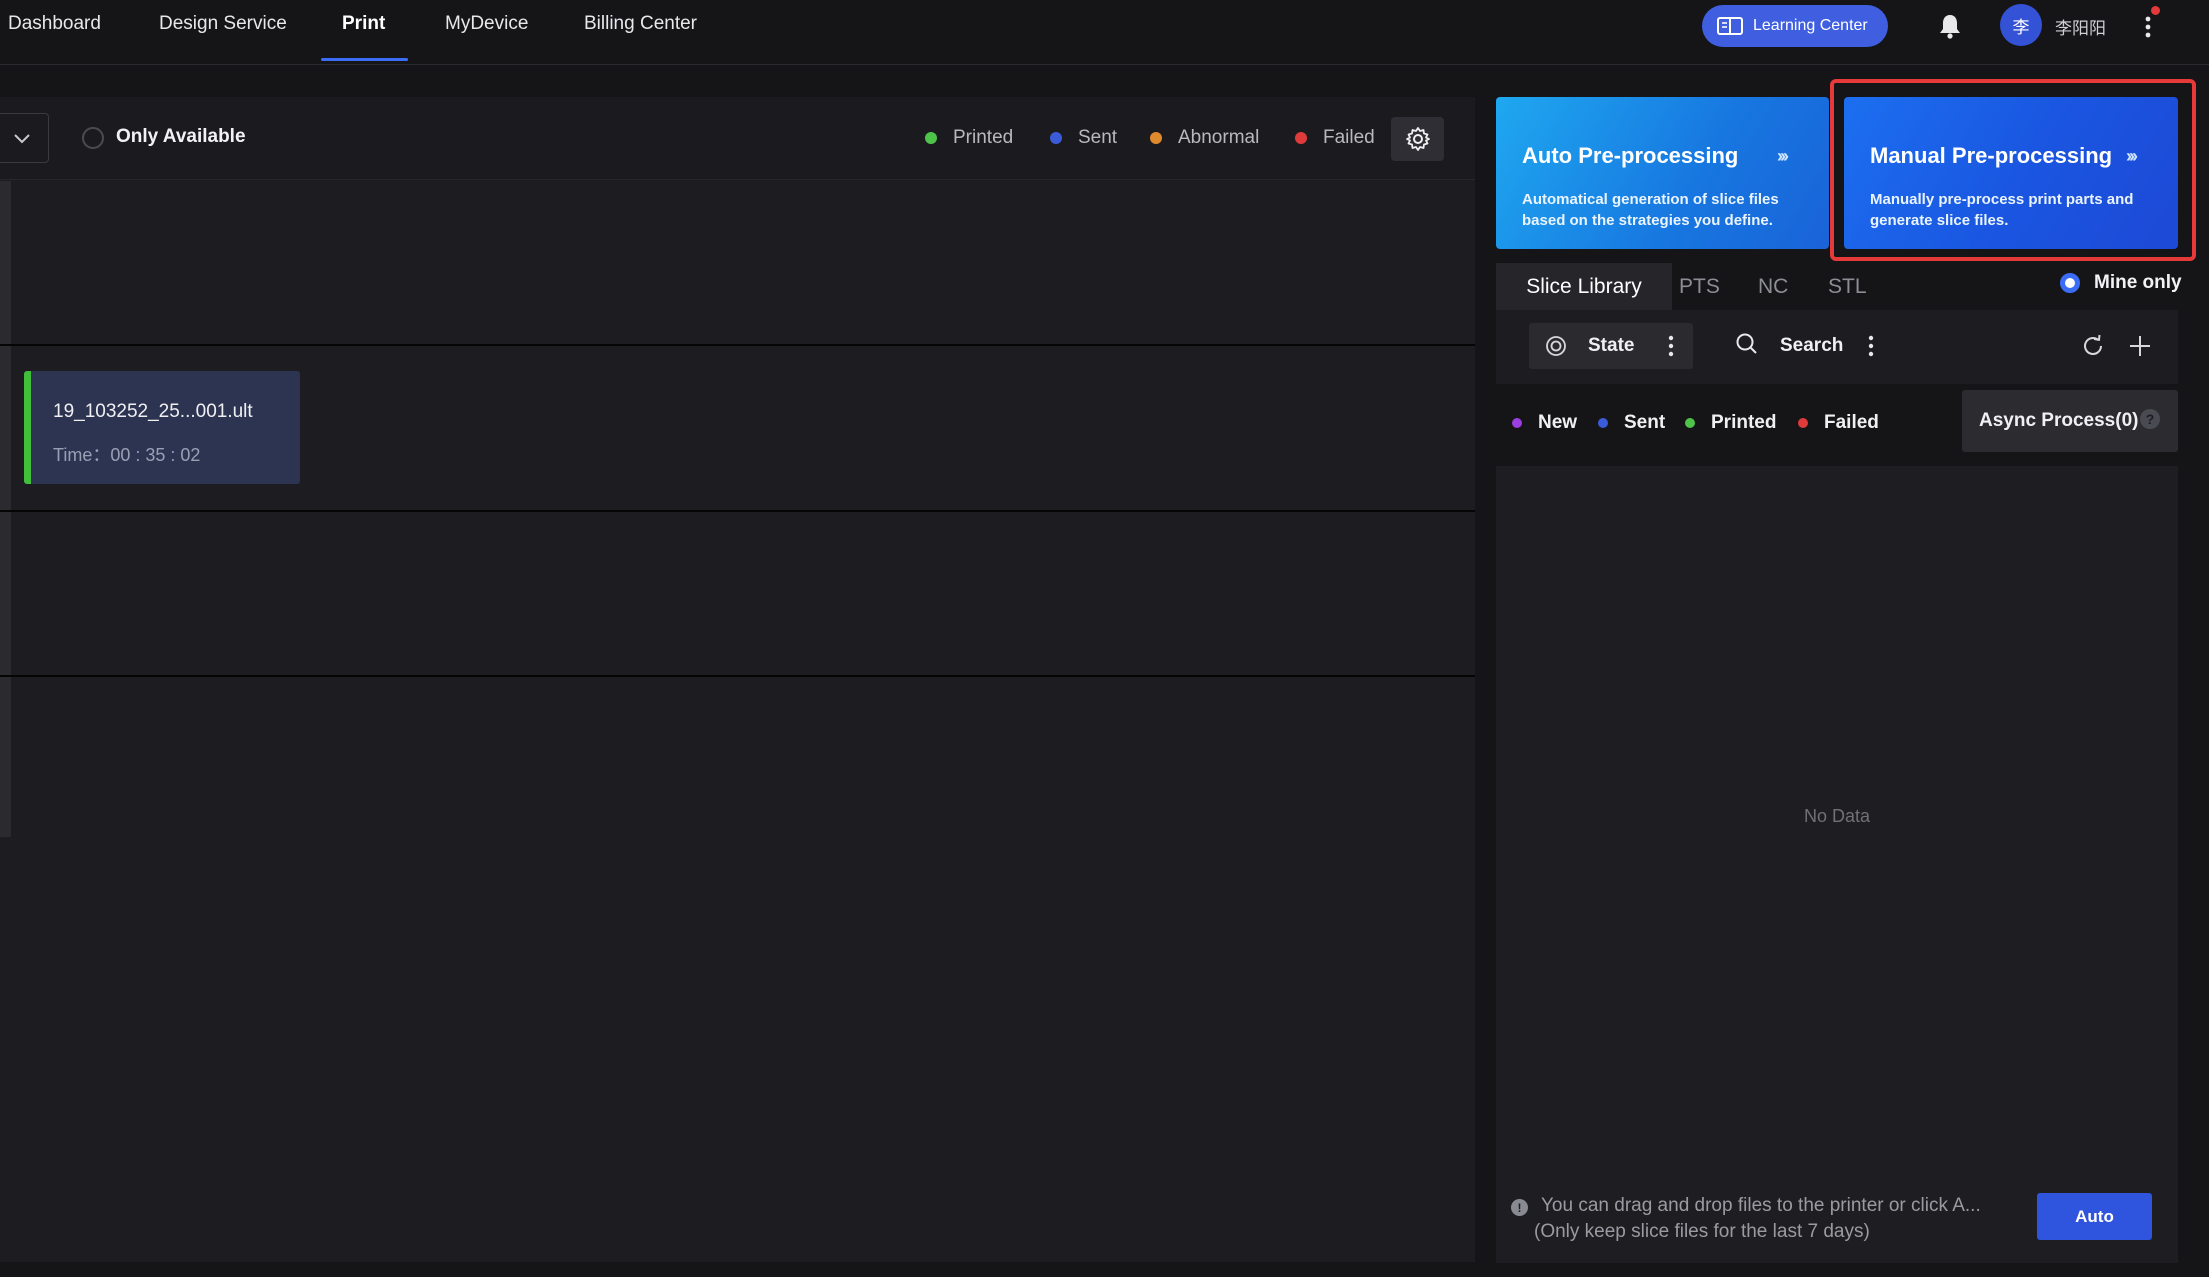  I want to click on manual-card-title: Manual Pre-processing, so click(1991, 155).